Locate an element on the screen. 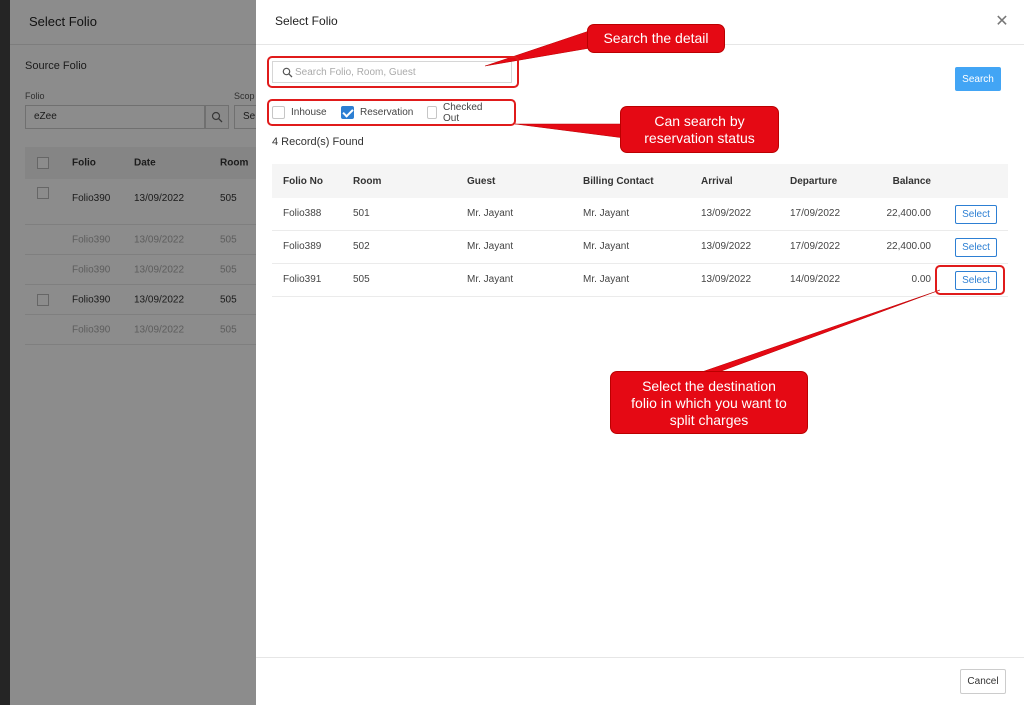 This screenshot has width=1024, height=705. callout-text-line2: folio in which you want to is located at coordinates (709, 403).